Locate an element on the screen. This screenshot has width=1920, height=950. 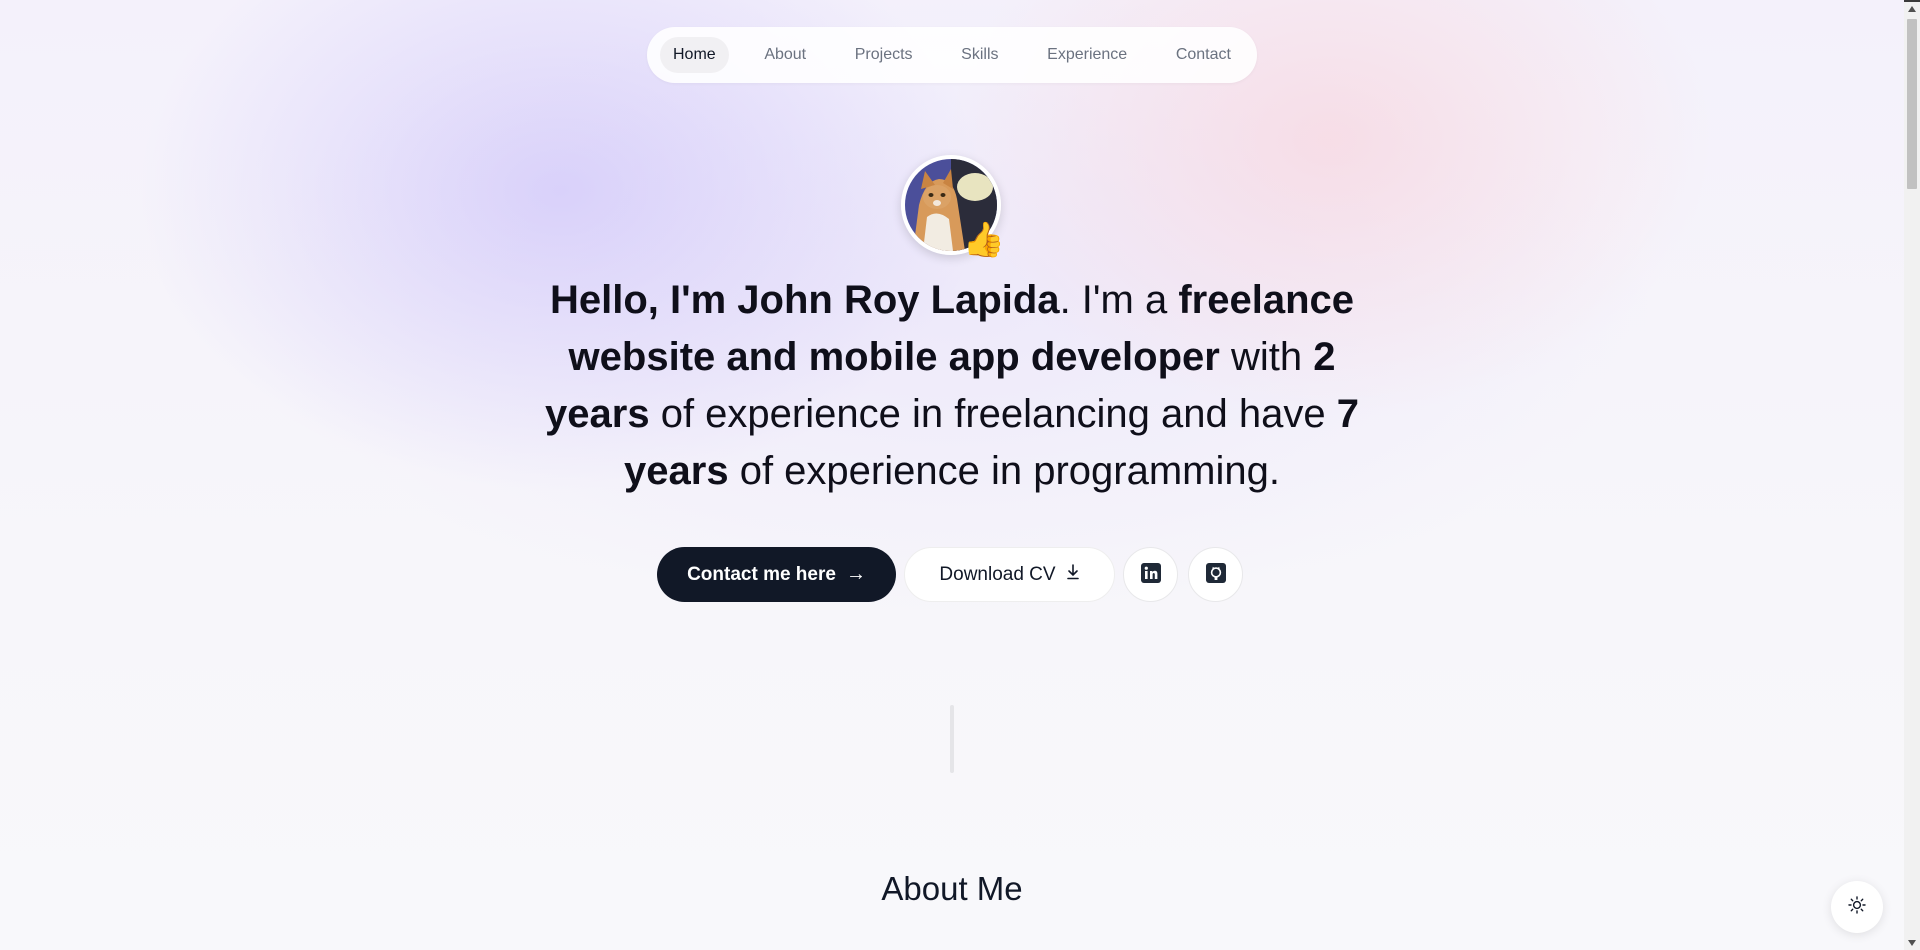
scroll-down-arrow-icon is located at coordinates (1912, 943).